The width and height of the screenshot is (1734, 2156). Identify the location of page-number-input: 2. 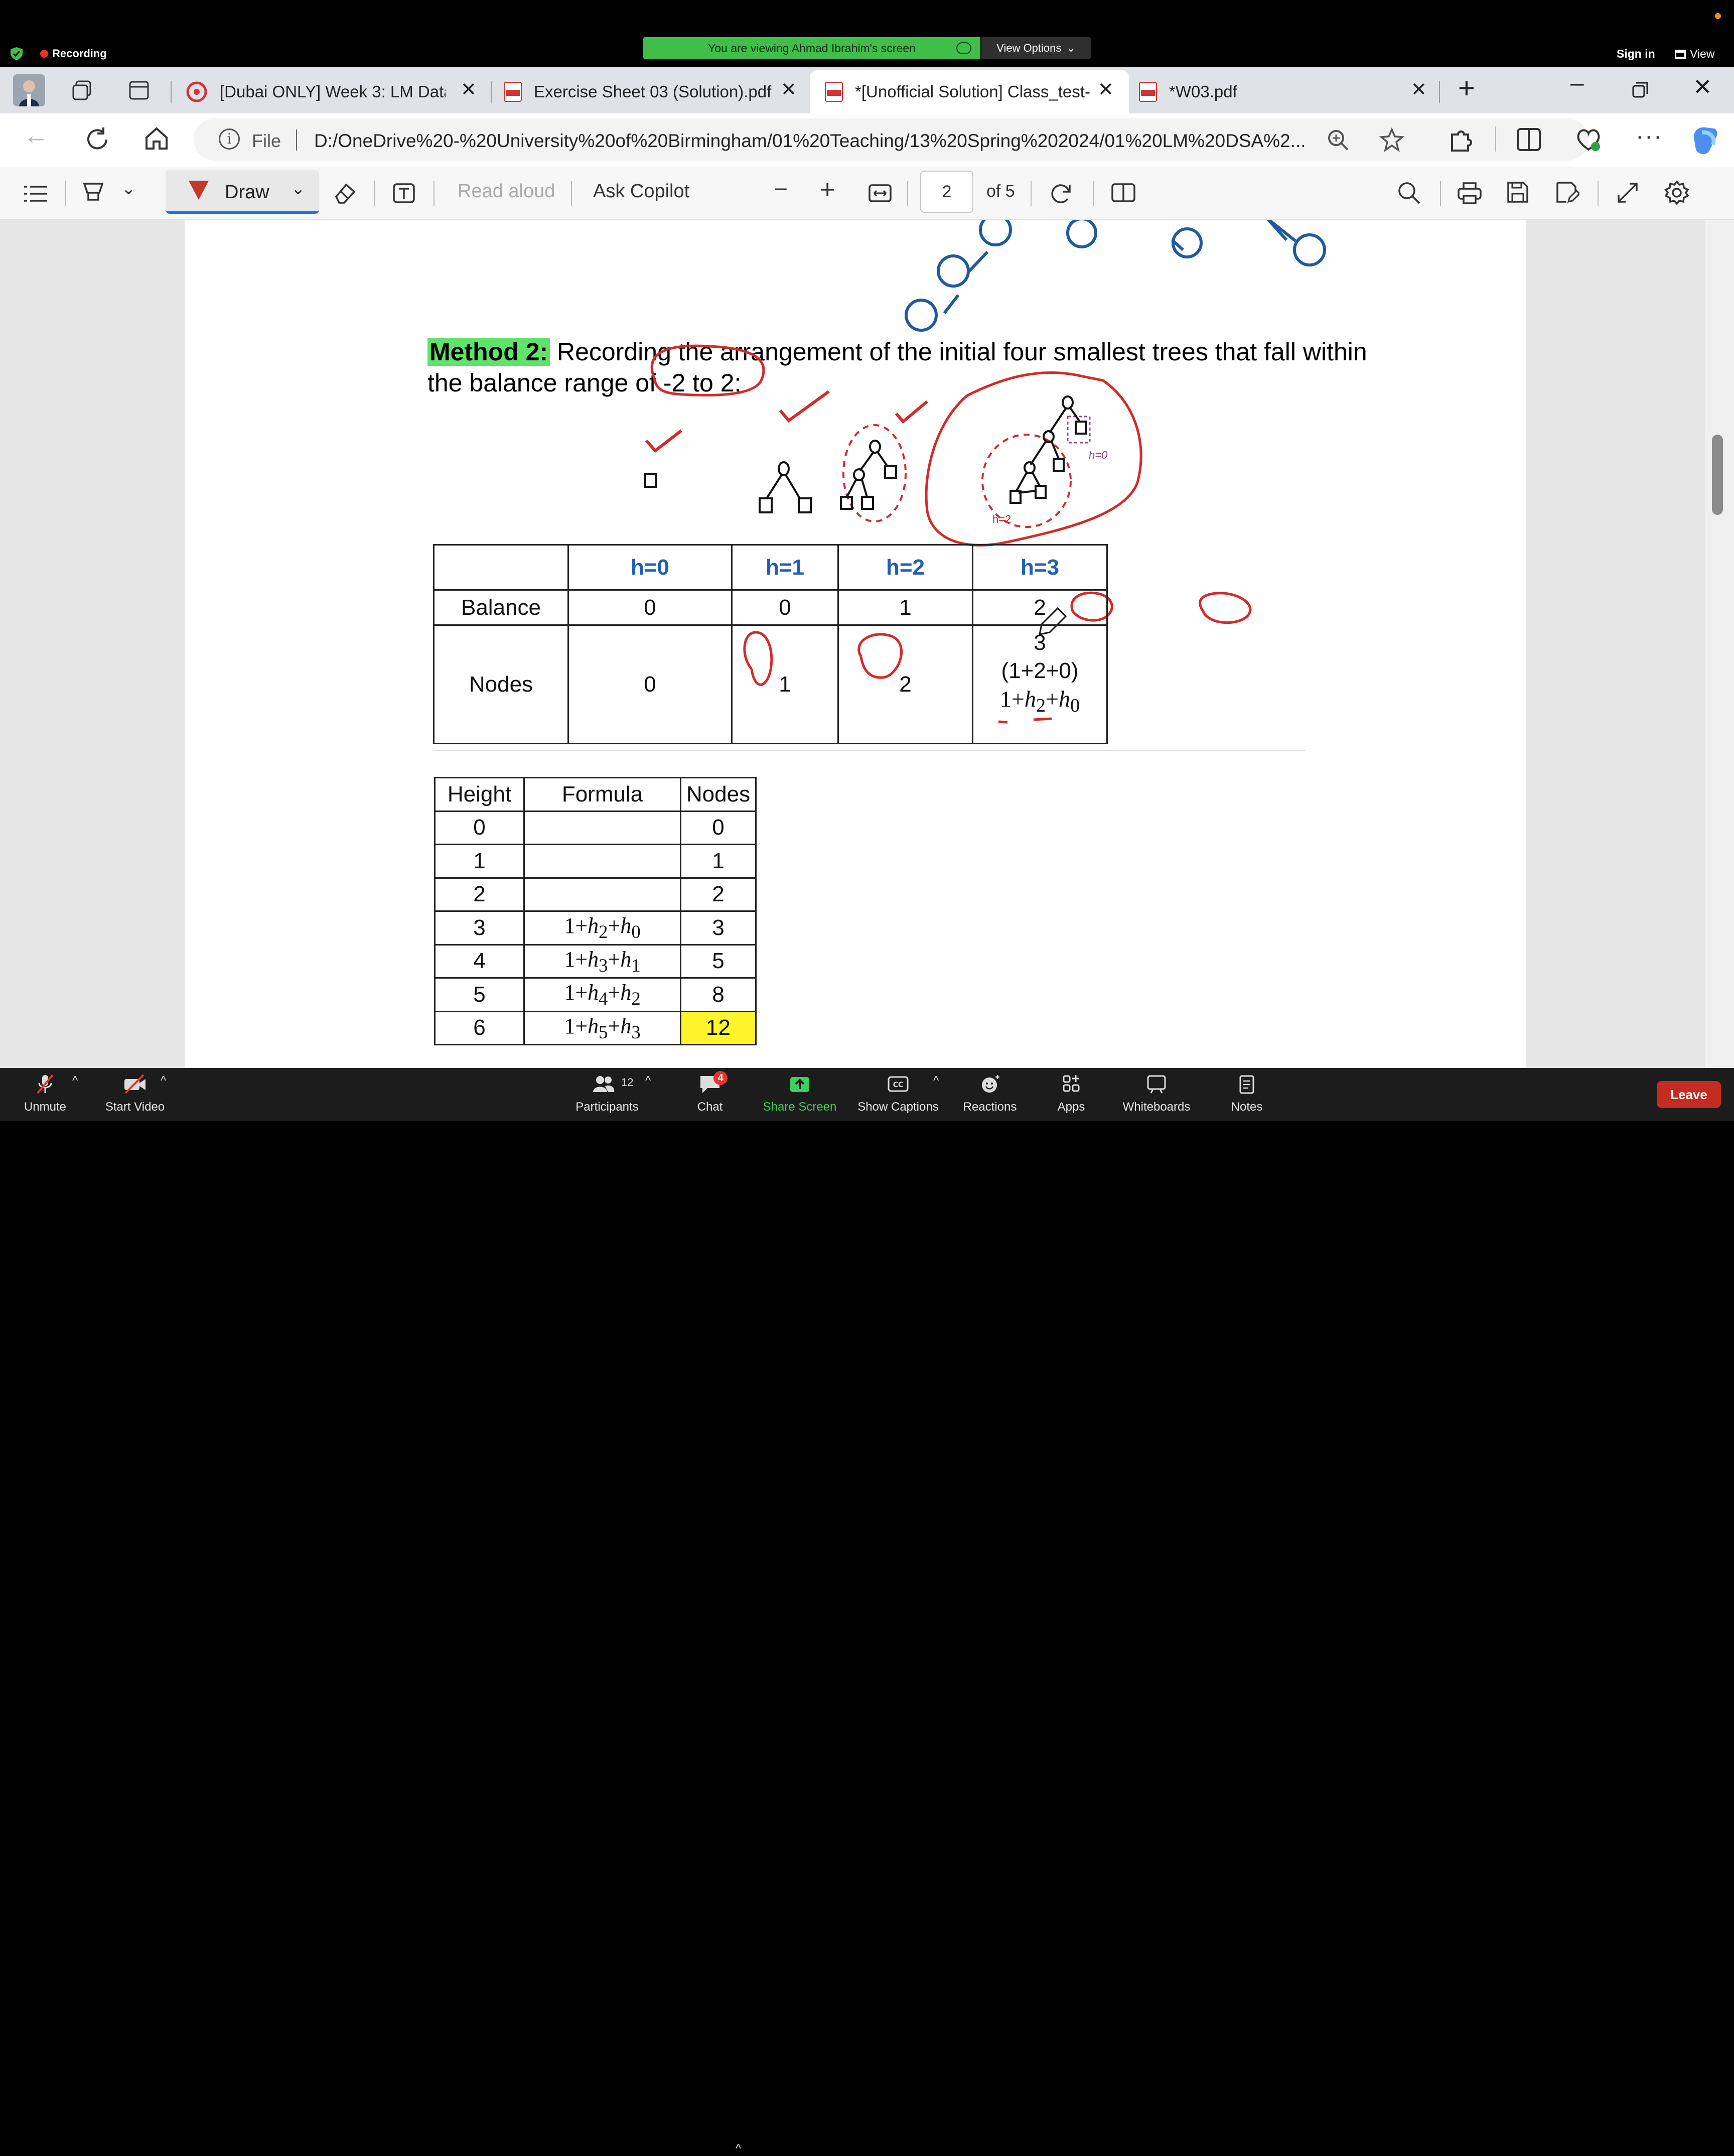
(946, 192).